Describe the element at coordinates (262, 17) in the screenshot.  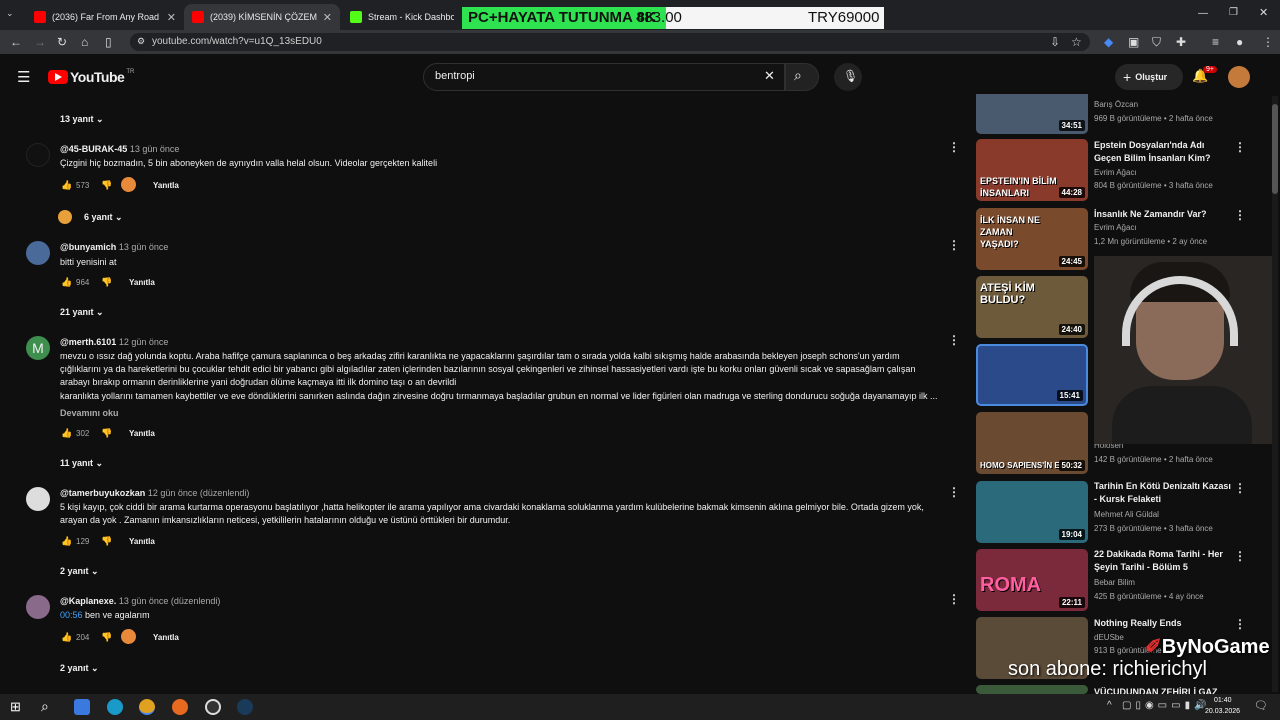
I see `tab-2: (2039) KİMSENİN ÇÖZEMEDİĞİ ✕` at that location.